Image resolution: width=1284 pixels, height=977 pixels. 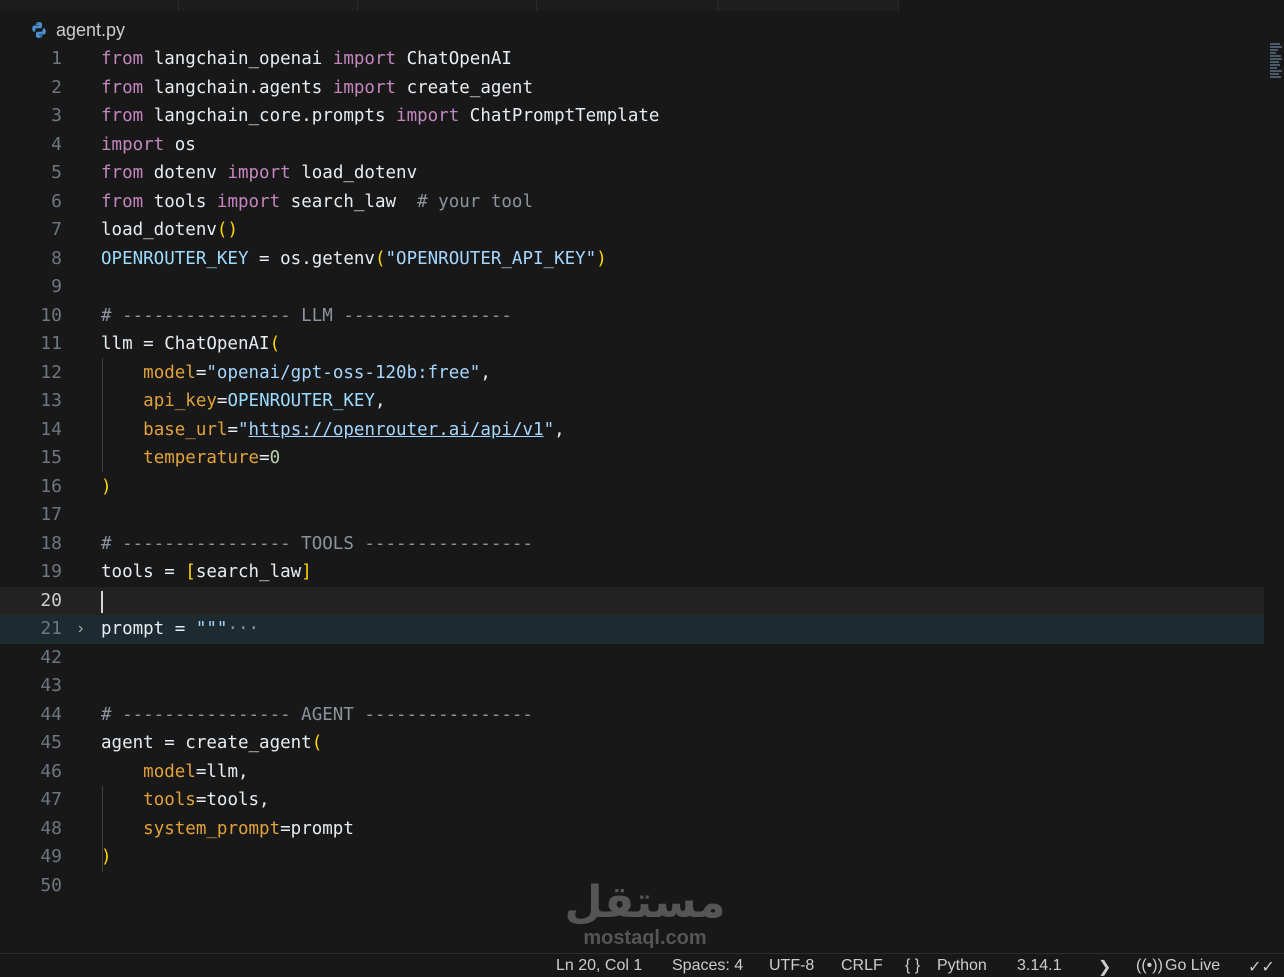 What do you see at coordinates (632, 145) in the screenshot?
I see `code-line: 4 import os` at bounding box center [632, 145].